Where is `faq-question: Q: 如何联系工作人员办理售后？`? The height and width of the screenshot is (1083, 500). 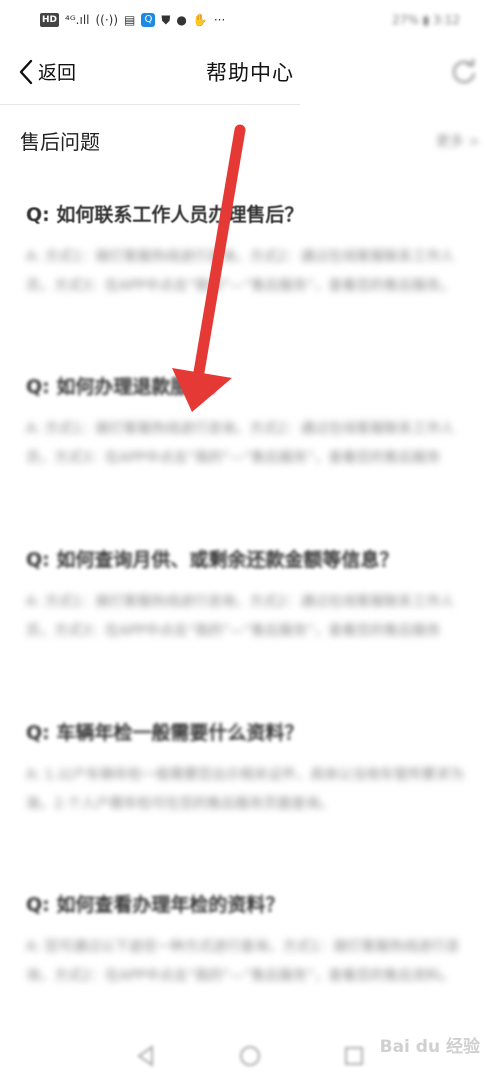
faq-question: Q: 如何联系工作人员办理售后？ is located at coordinates (165, 215).